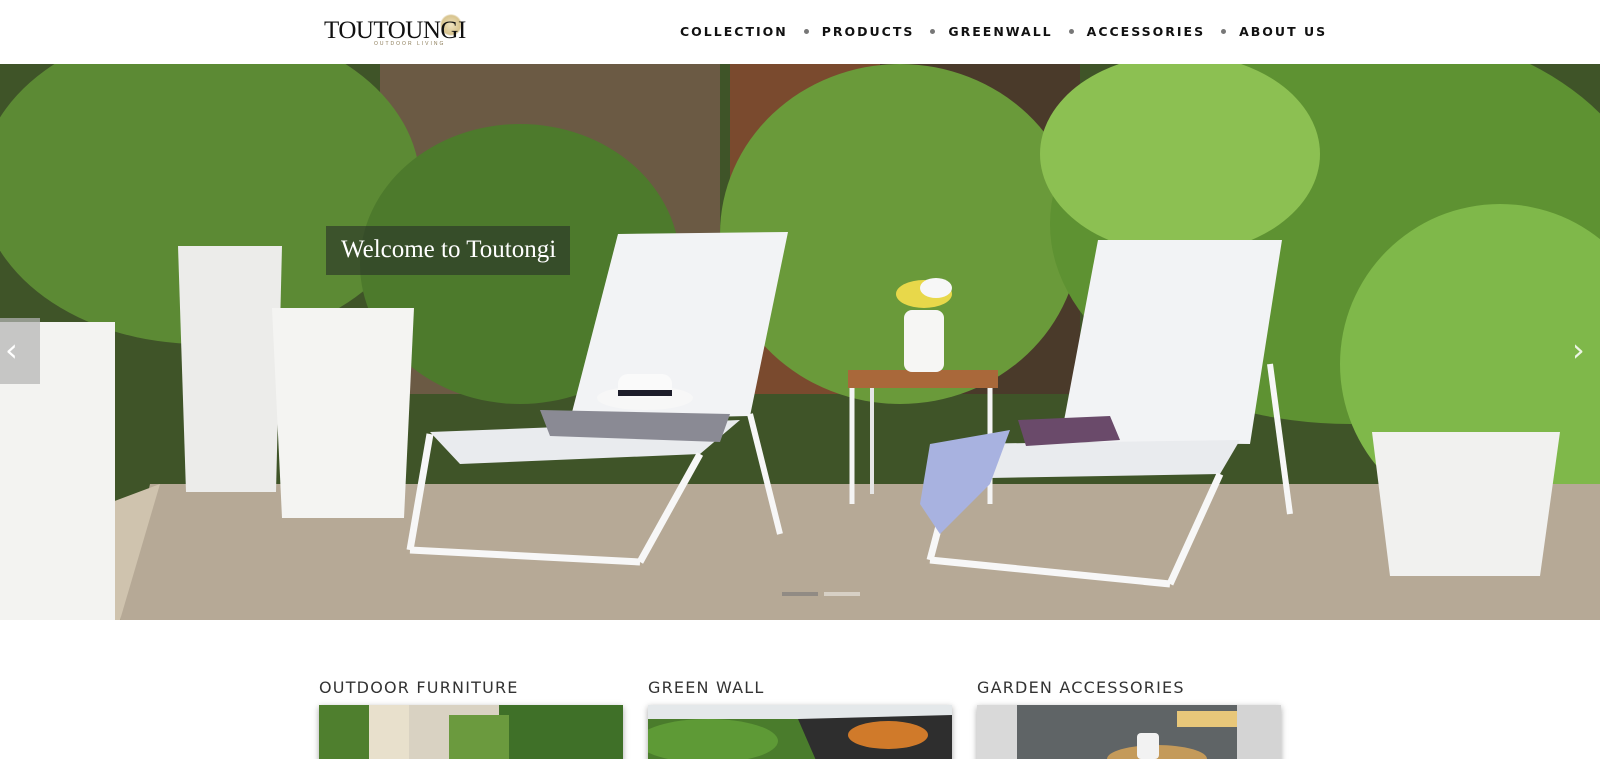  What do you see at coordinates (395, 30) in the screenshot?
I see `site-logo: TOUTOUNGI OUTDOOR LIVING` at bounding box center [395, 30].